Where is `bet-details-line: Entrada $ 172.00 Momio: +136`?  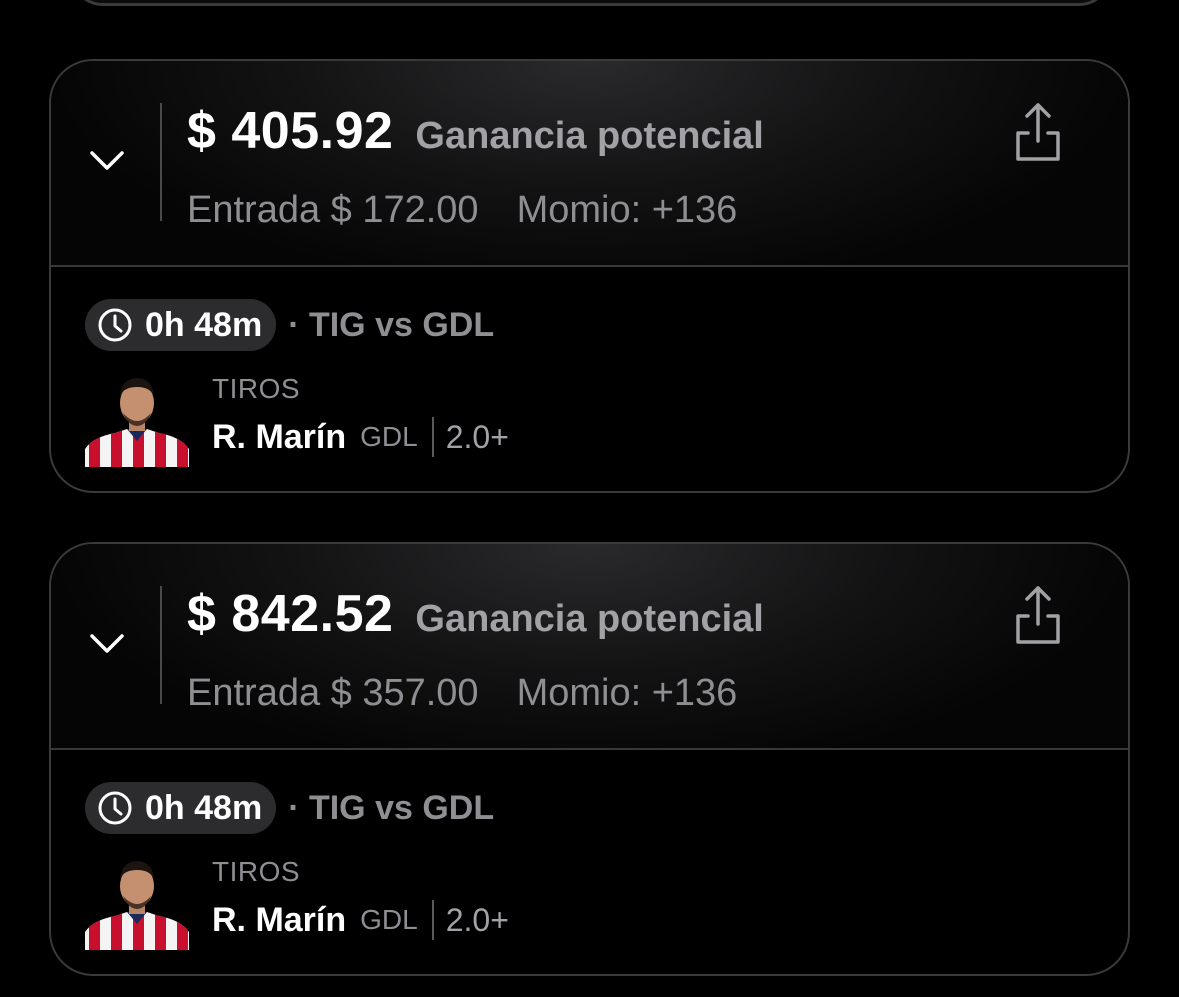 bet-details-line: Entrada $ 172.00 Momio: +136 is located at coordinates (462, 210).